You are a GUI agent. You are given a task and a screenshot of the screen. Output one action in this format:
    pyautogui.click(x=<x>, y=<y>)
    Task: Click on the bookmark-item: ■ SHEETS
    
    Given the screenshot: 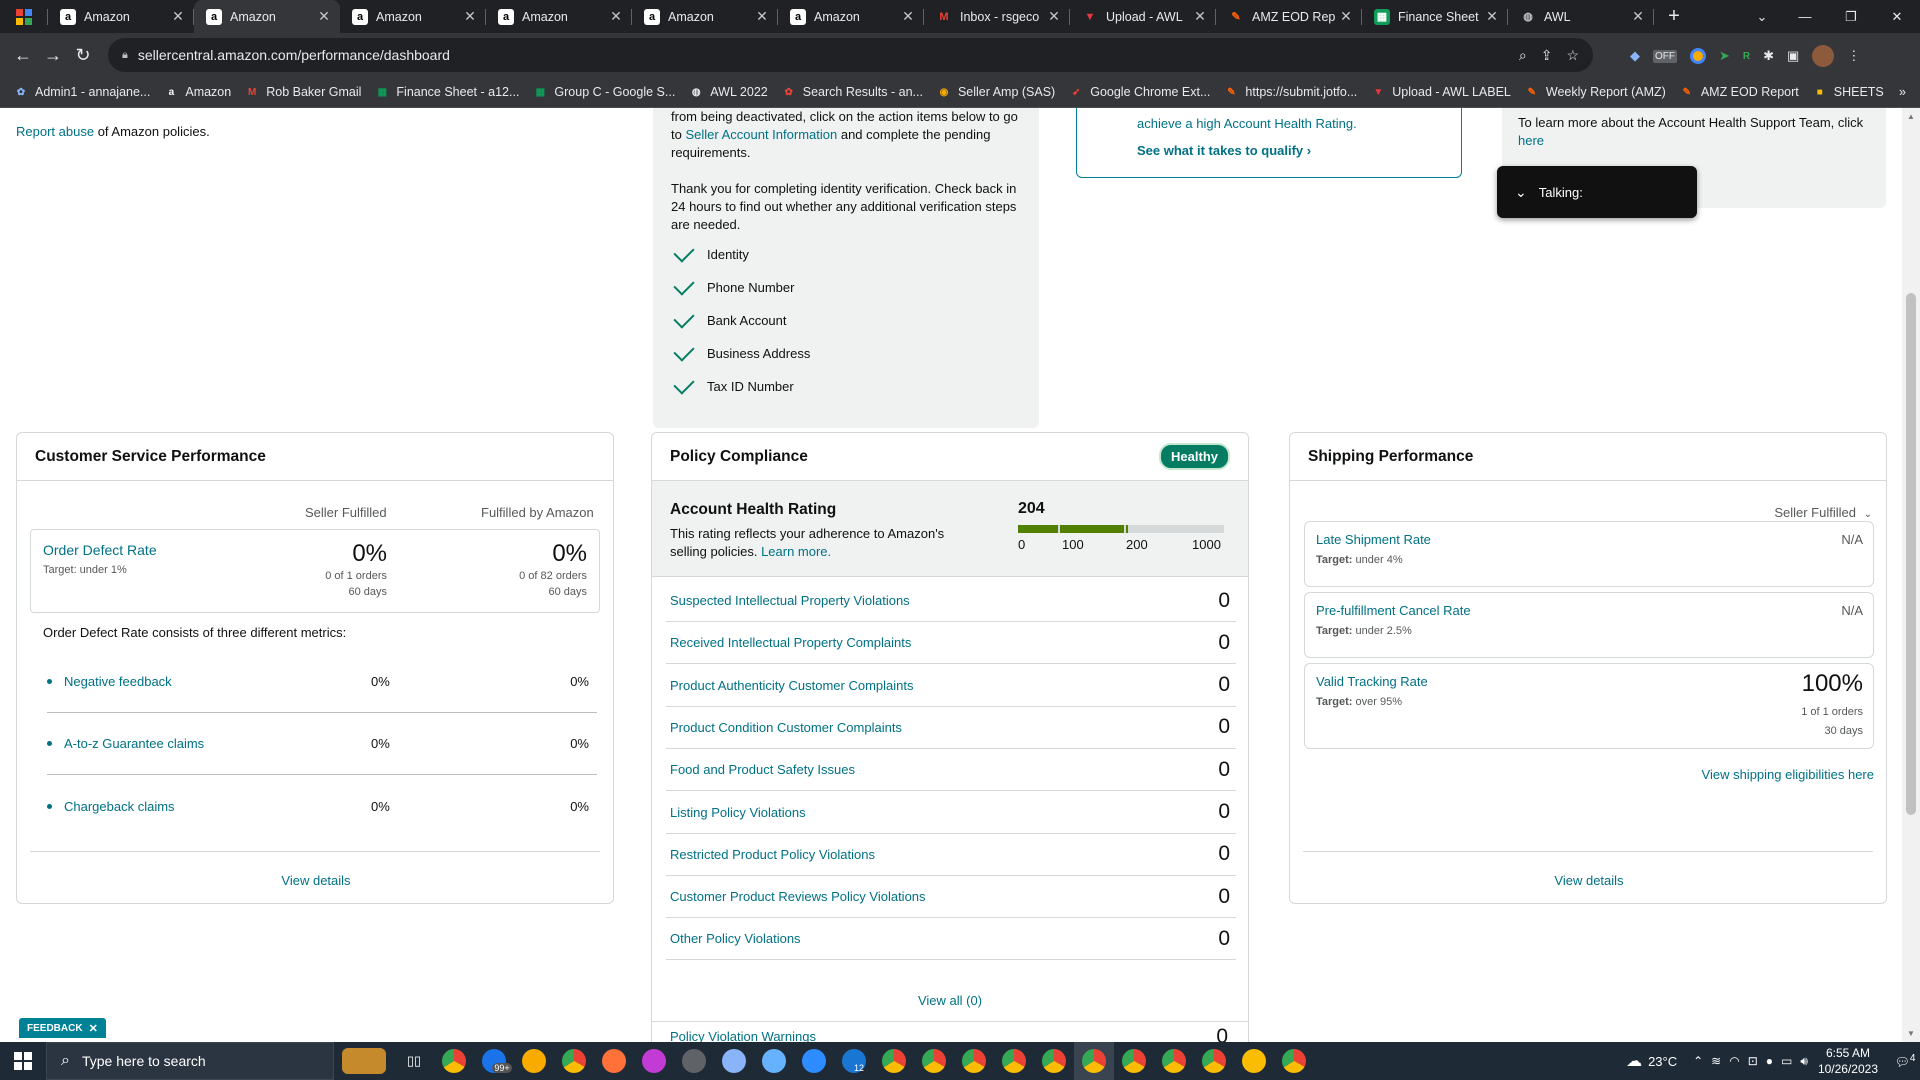 What is the action you would take?
    pyautogui.click(x=1848, y=92)
    